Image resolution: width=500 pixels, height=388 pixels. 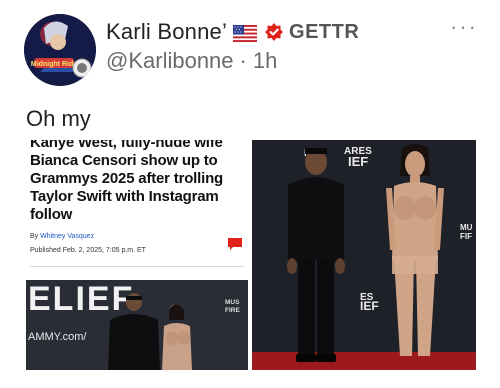 I want to click on avatar-image: Midnight Ride, so click(x=60, y=50).